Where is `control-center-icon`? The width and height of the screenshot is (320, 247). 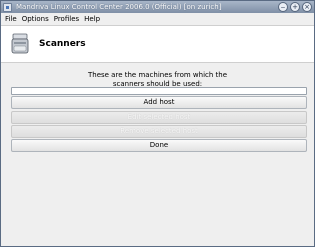 control-center-icon is located at coordinates (7, 7).